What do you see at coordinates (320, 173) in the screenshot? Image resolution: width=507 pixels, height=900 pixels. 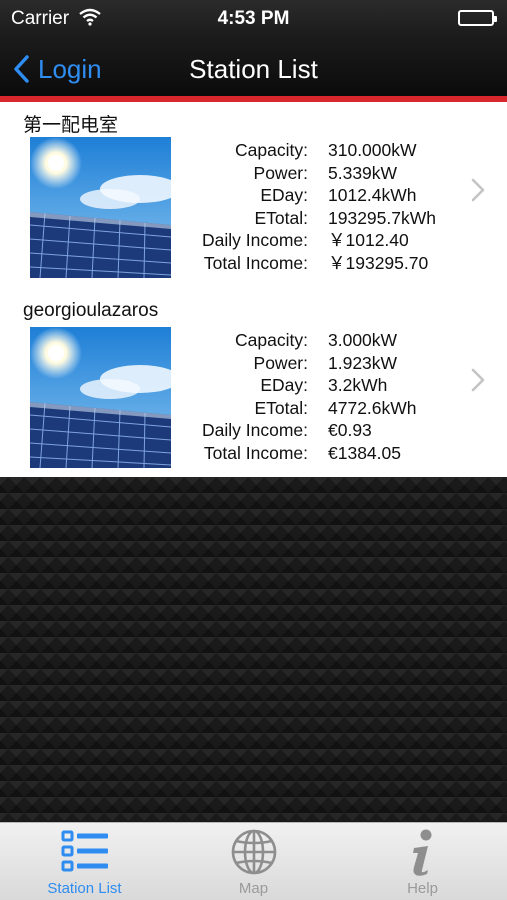 I see `detail-row: Power: 5.339kW` at bounding box center [320, 173].